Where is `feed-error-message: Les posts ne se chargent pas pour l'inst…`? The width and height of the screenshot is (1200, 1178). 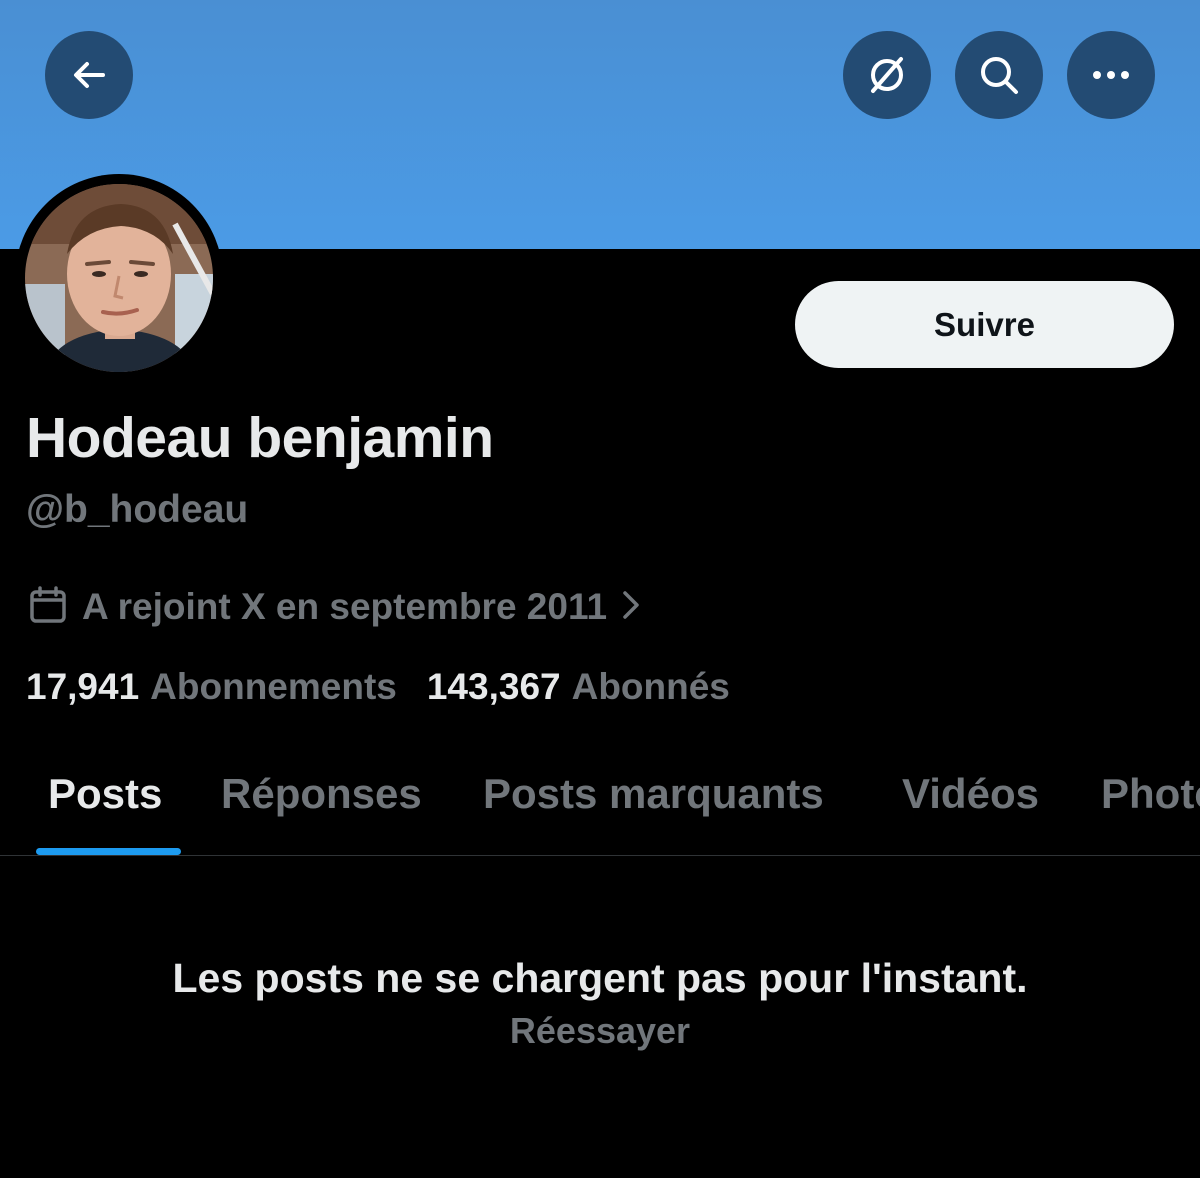
feed-error-message: Les posts ne se chargent pas pour l'inst… is located at coordinates (600, 978).